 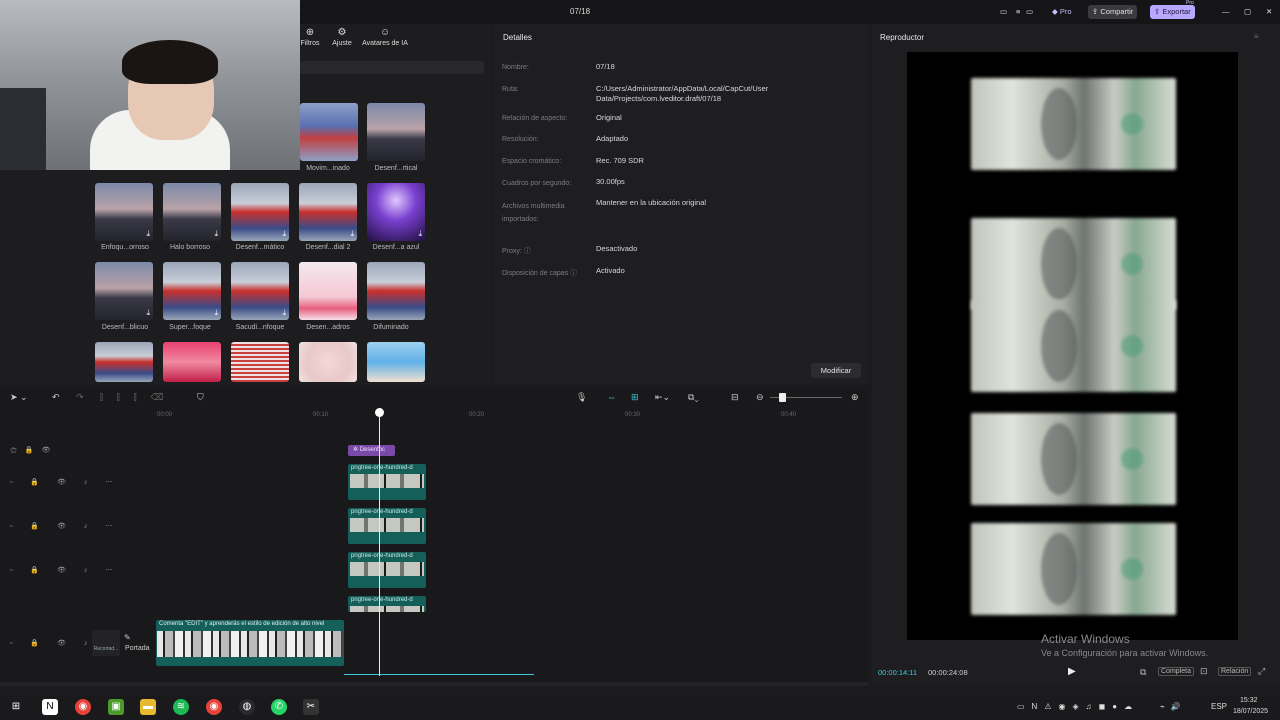 I want to click on zoom-out-icon: ⊖, so click(x=760, y=397).